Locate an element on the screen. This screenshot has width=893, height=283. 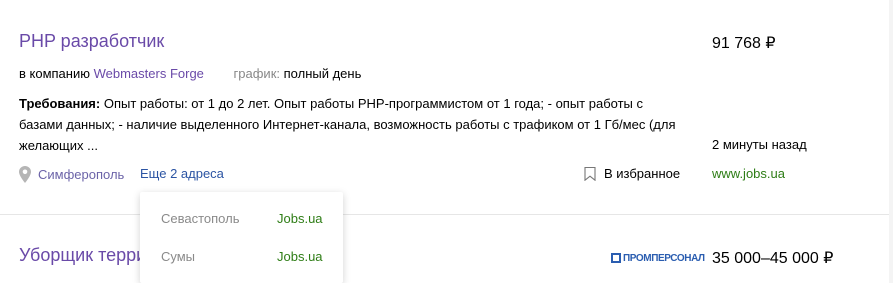
company-link: Webmasters Forge is located at coordinates (149, 73).